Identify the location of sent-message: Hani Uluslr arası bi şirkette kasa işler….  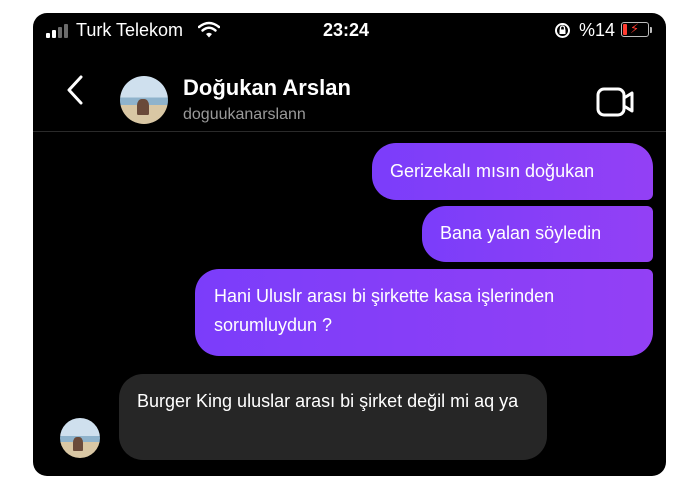
(424, 312).